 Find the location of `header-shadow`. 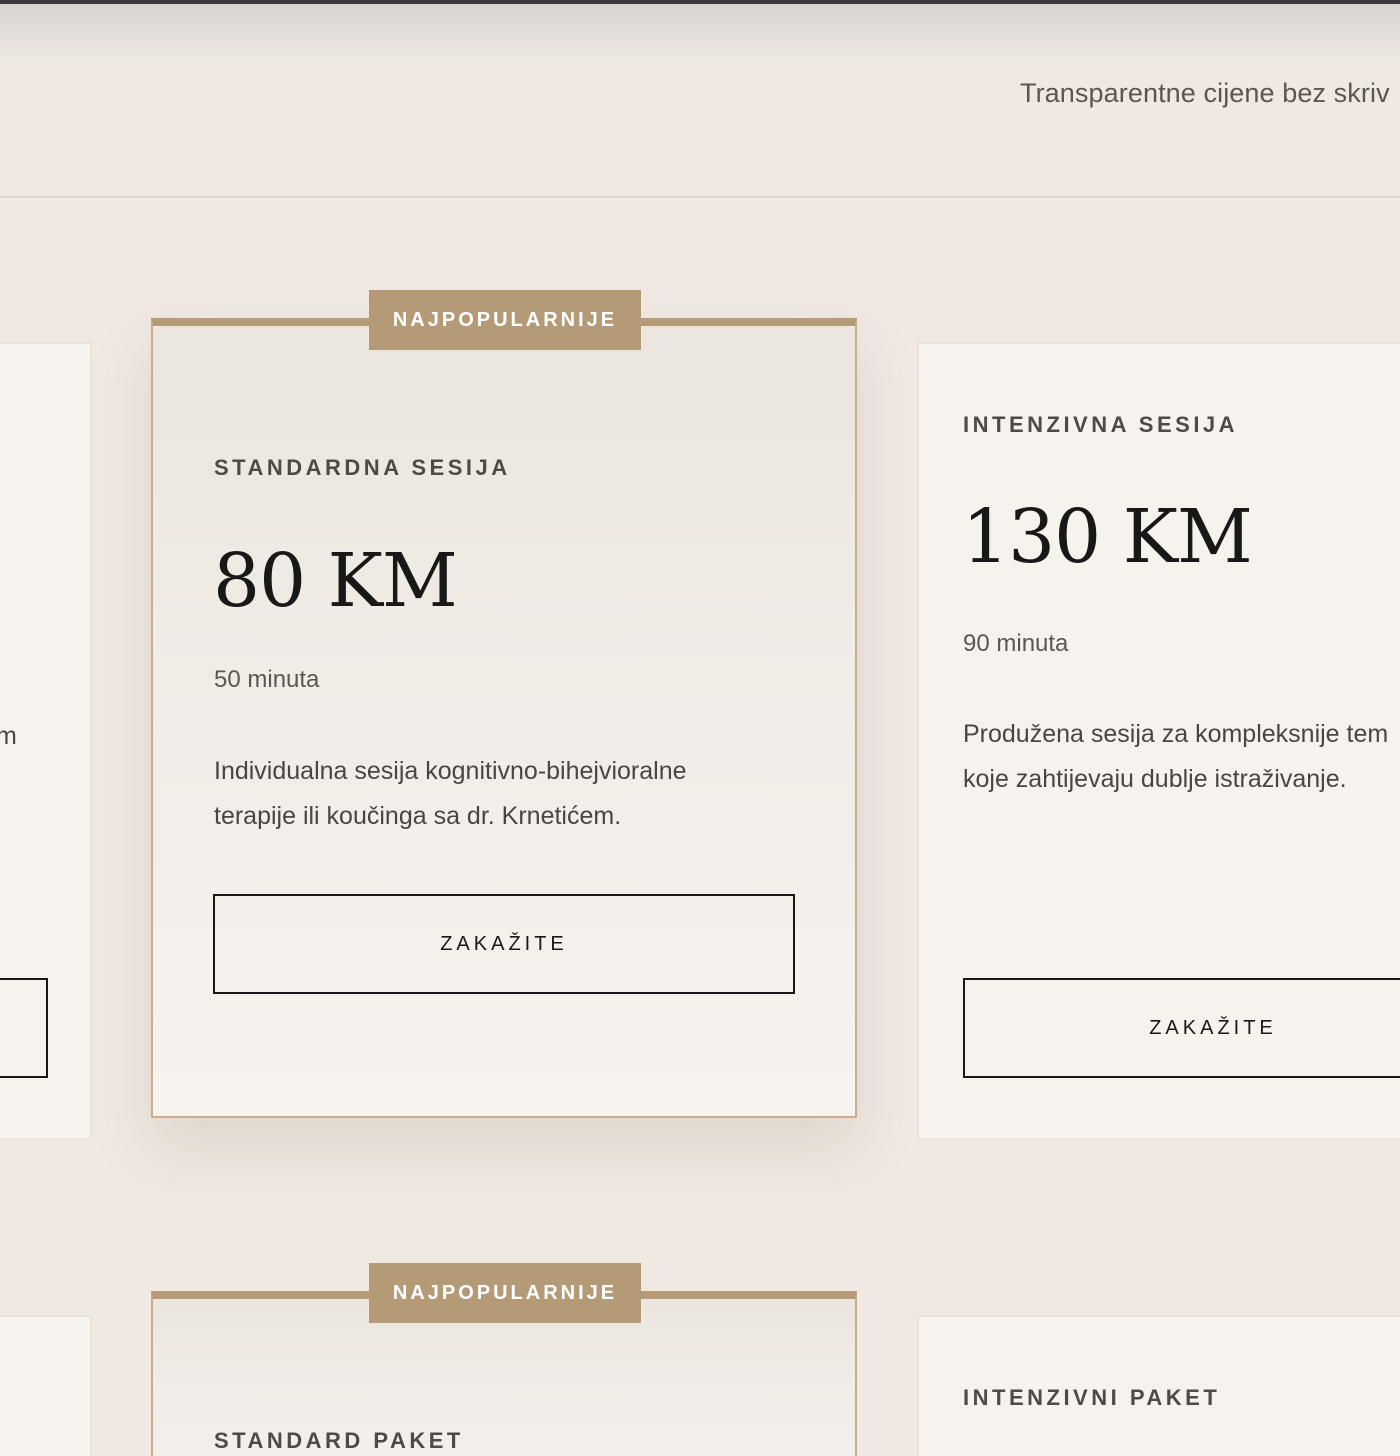

header-shadow is located at coordinates (700, 34).